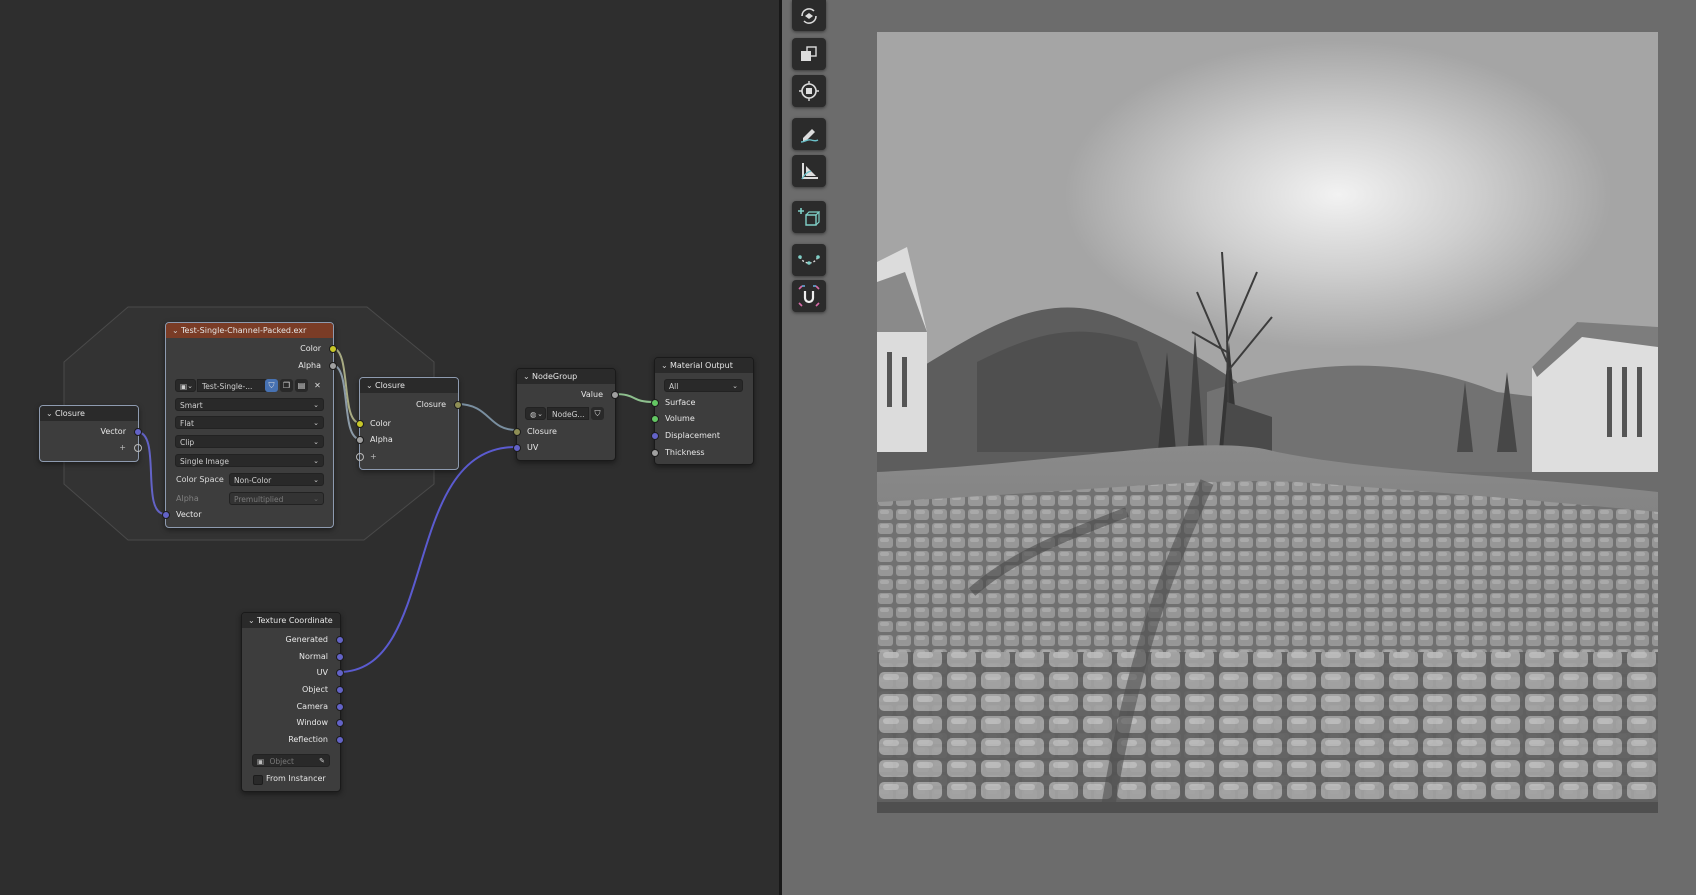  I want to click on socket-alpha-out, so click(333, 366).